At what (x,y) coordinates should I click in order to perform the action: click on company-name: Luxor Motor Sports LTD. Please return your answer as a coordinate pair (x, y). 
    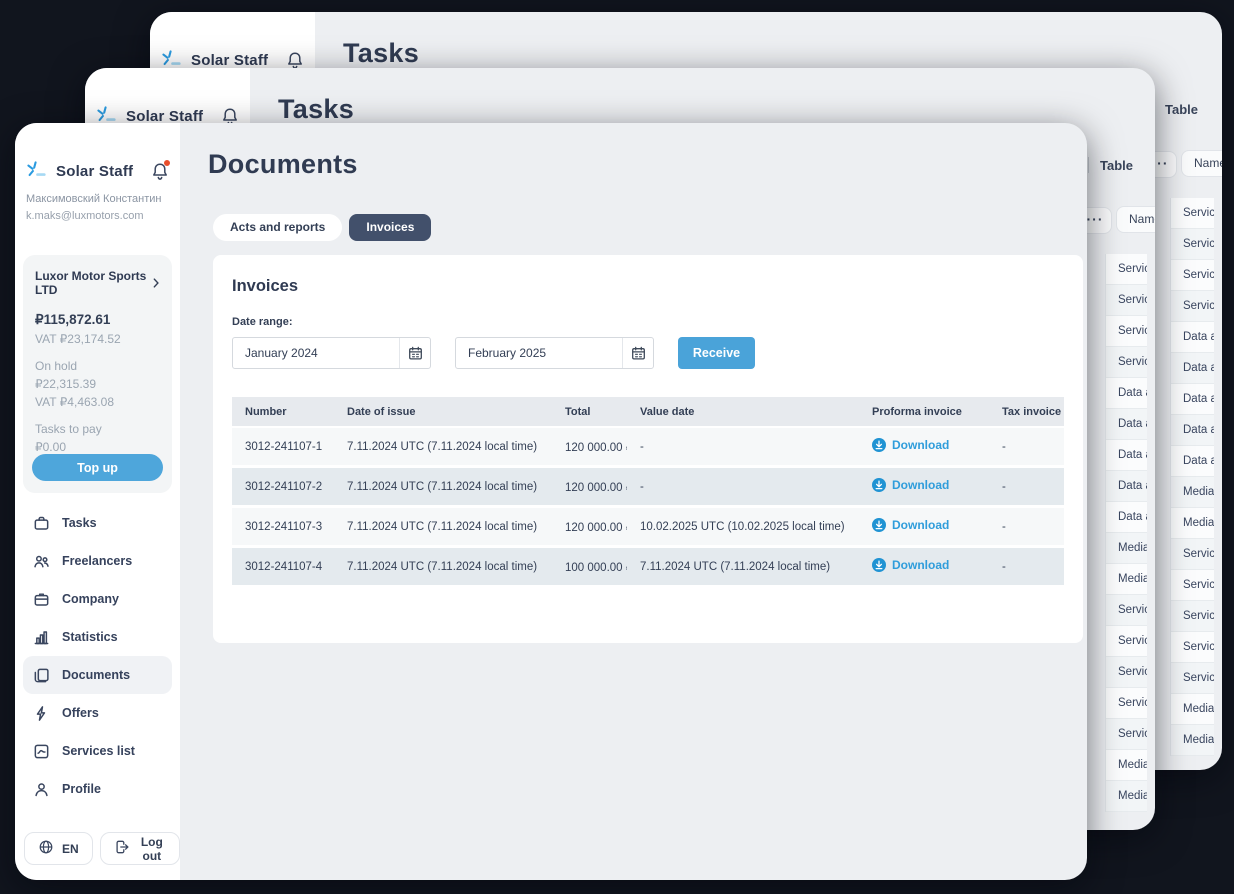
    Looking at the image, I should click on (91, 283).